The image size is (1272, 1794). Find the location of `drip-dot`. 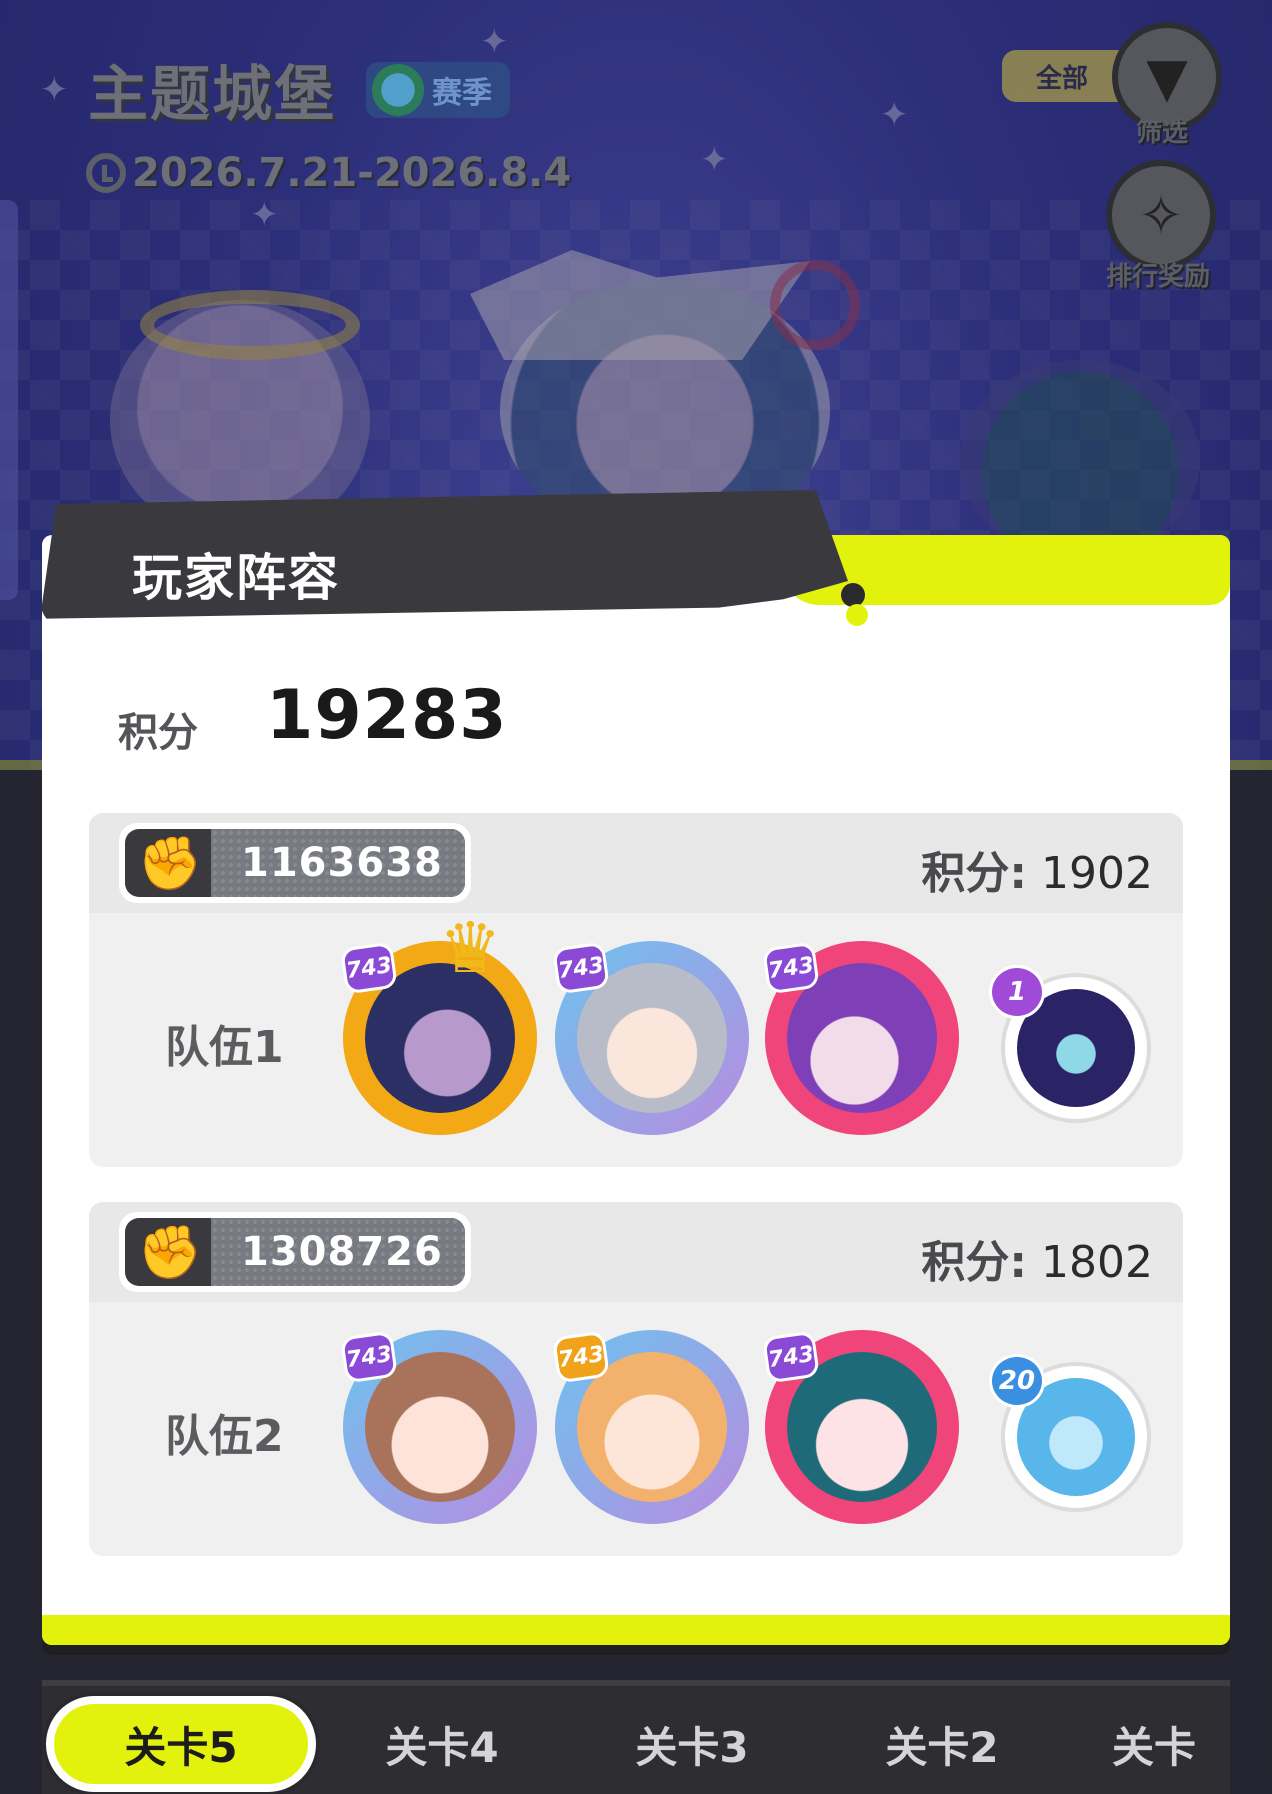

drip-dot is located at coordinates (853, 595).